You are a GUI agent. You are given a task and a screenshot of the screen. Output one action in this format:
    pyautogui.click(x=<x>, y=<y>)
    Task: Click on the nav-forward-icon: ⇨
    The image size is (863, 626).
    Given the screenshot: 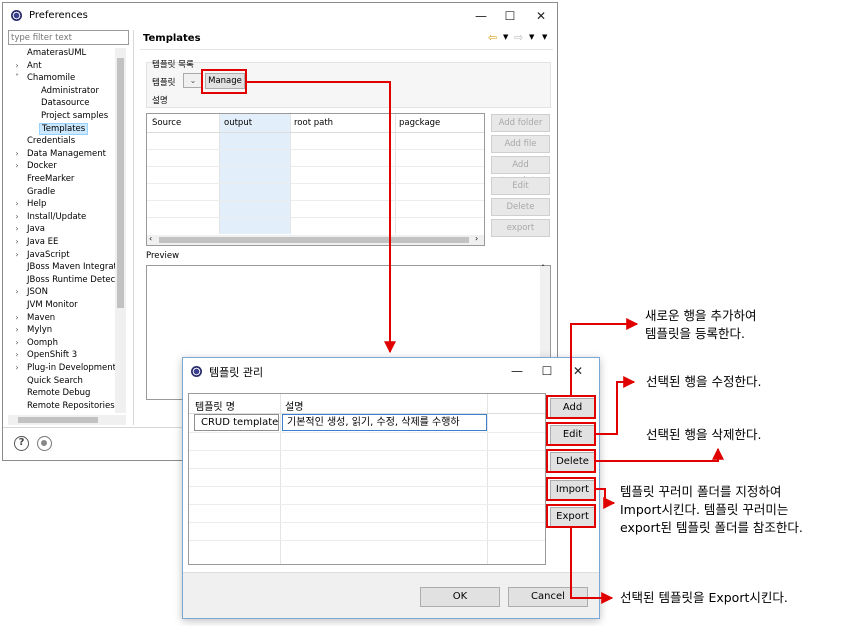 What is the action you would take?
    pyautogui.click(x=518, y=37)
    